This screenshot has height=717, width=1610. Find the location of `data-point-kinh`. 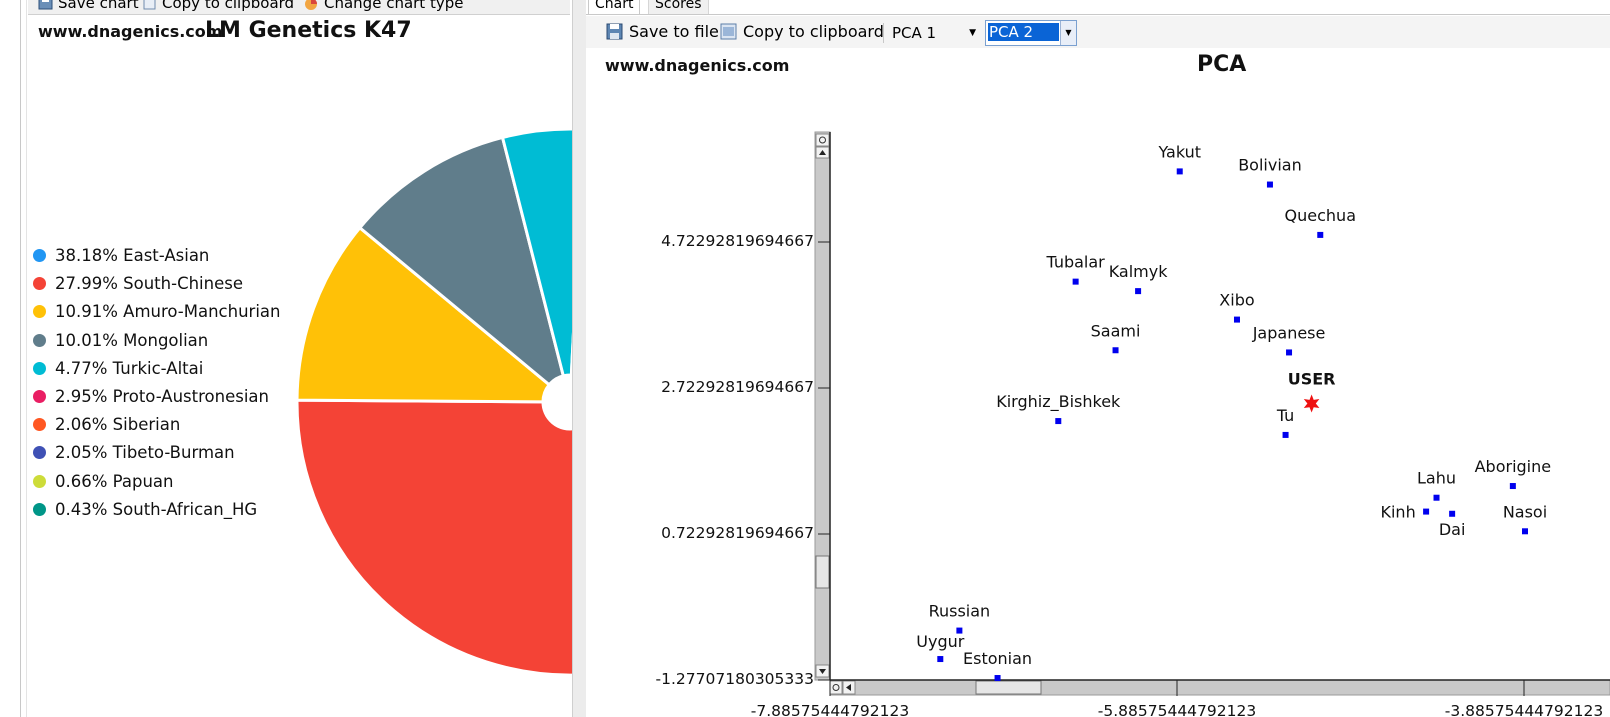

data-point-kinh is located at coordinates (1426, 511).